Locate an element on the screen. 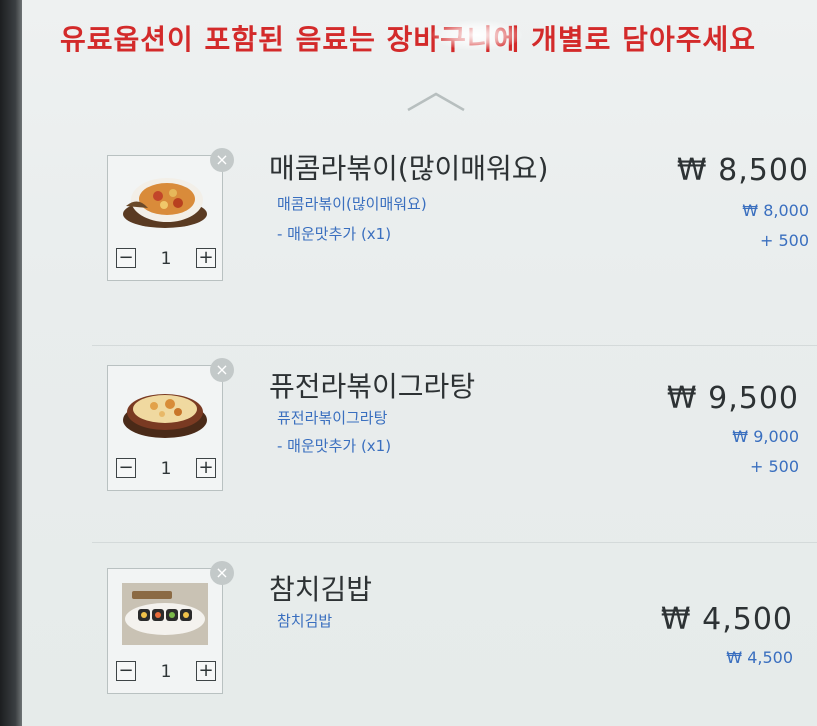 The width and height of the screenshot is (817, 726). item-base-price: ₩ 4,500 is located at coordinates (759, 657).